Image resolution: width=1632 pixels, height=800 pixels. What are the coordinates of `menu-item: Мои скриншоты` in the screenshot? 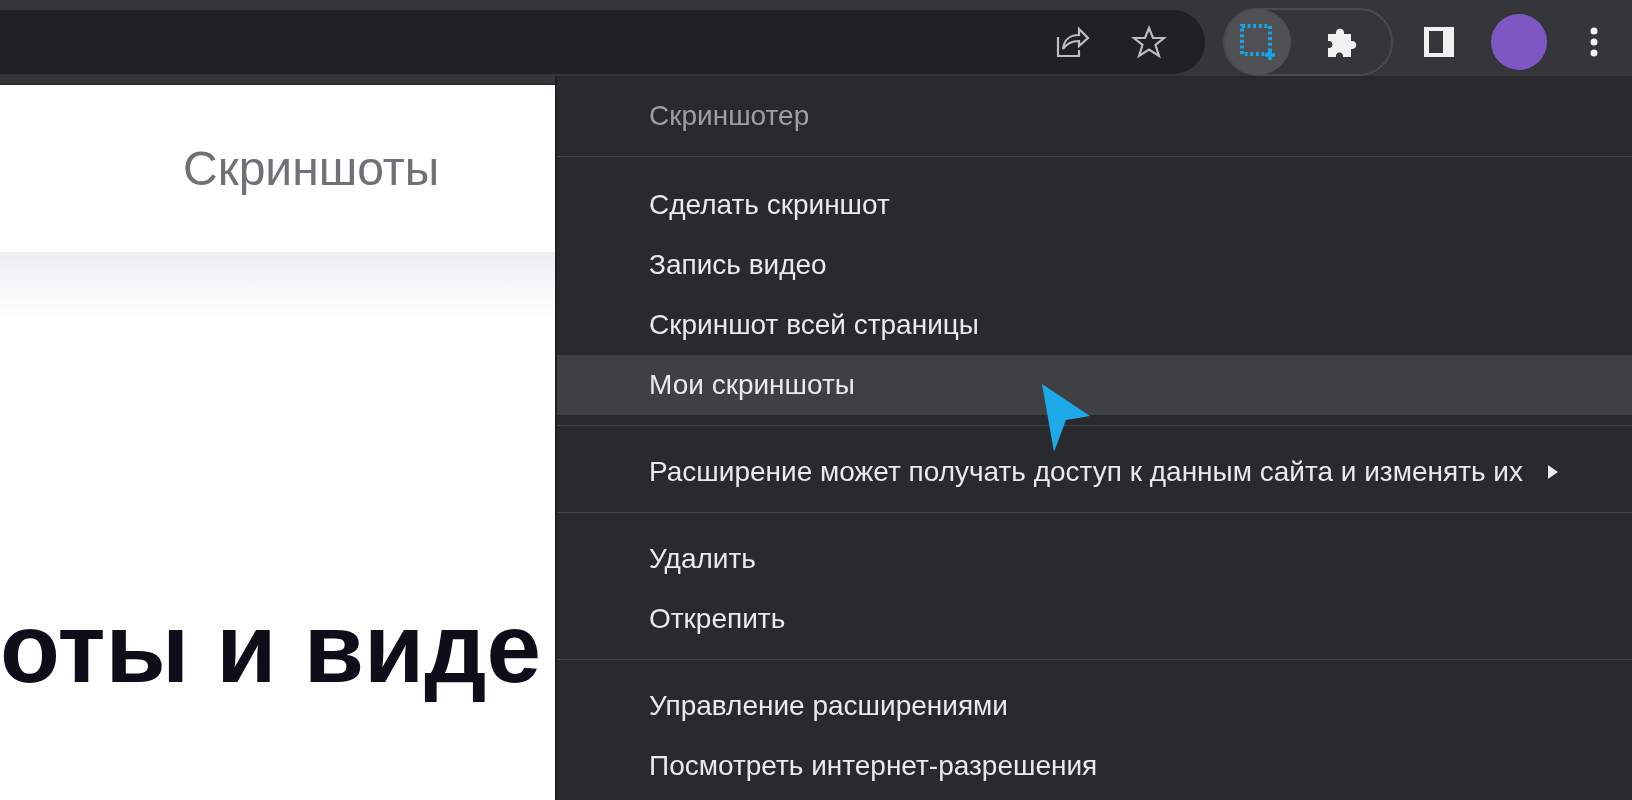 It's located at (1094, 385).